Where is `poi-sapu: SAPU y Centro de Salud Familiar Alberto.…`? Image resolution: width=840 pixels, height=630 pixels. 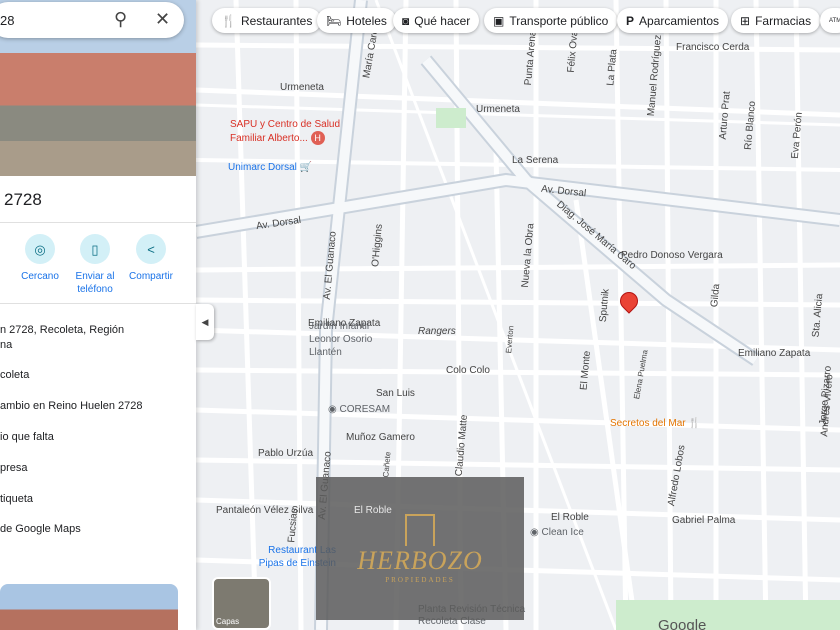 poi-sapu: SAPU y Centro de Salud Familiar Alberto.… is located at coordinates (290, 131).